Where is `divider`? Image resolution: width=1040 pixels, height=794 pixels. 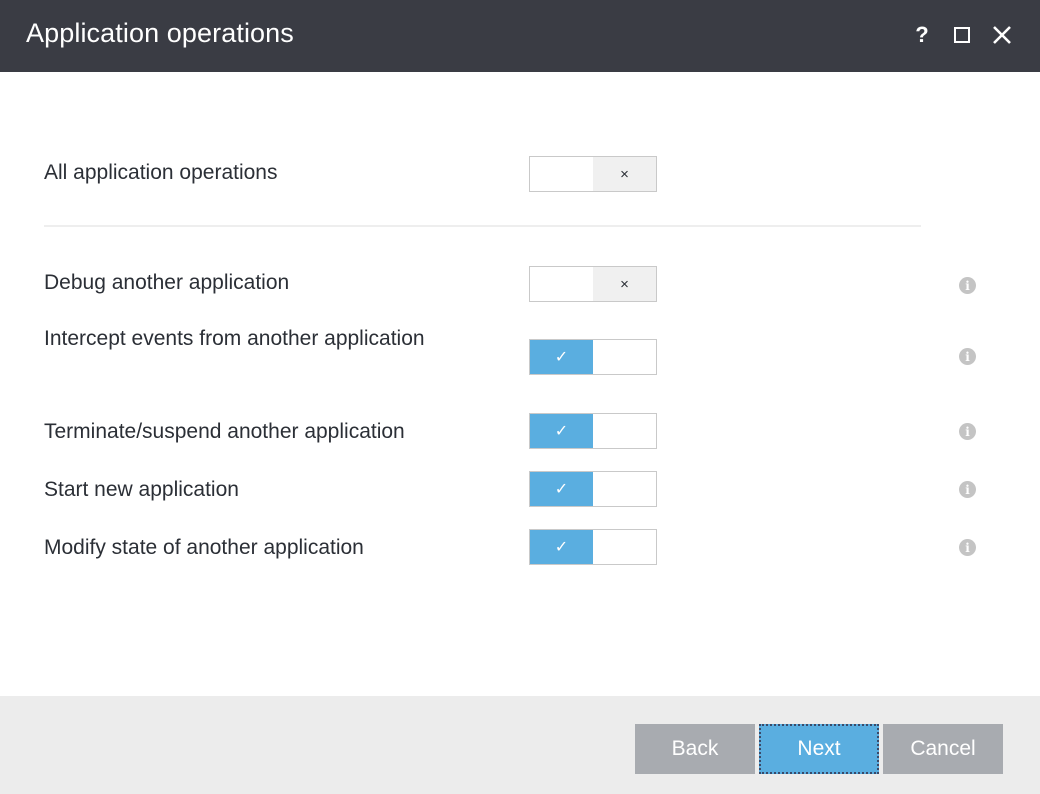 divider is located at coordinates (482, 226).